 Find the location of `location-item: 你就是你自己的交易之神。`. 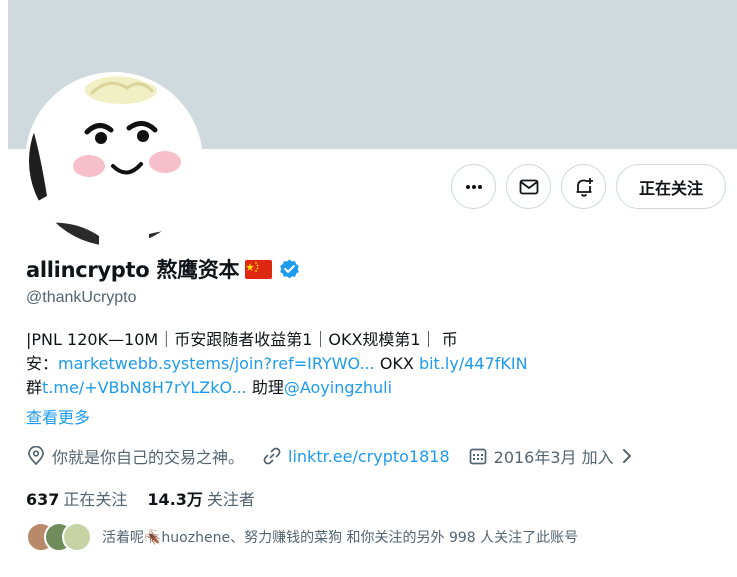

location-item: 你就是你自己的交易之神。 is located at coordinates (135, 456).